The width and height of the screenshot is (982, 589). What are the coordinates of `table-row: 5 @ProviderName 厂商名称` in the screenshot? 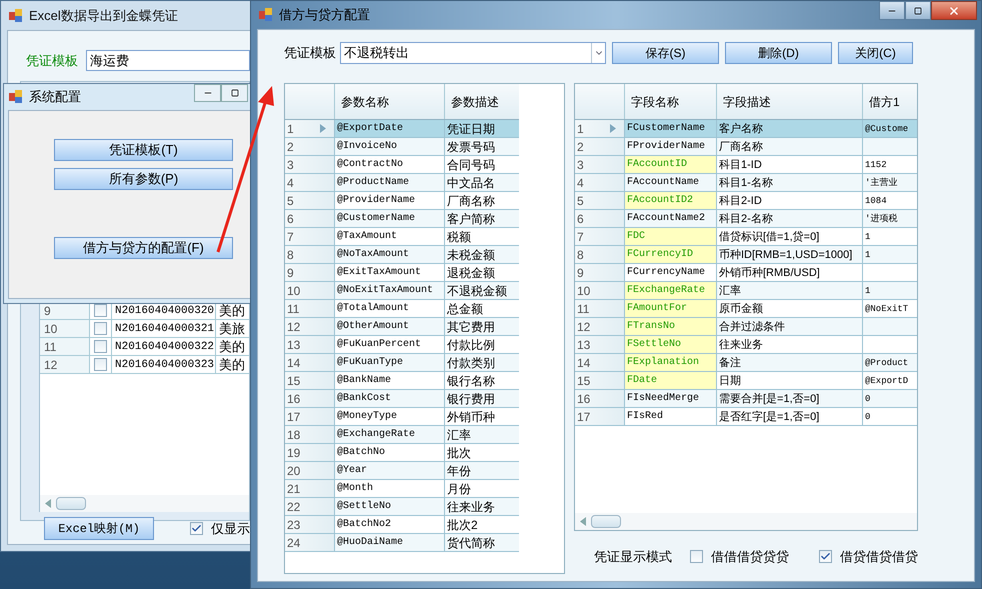 It's located at (402, 201).